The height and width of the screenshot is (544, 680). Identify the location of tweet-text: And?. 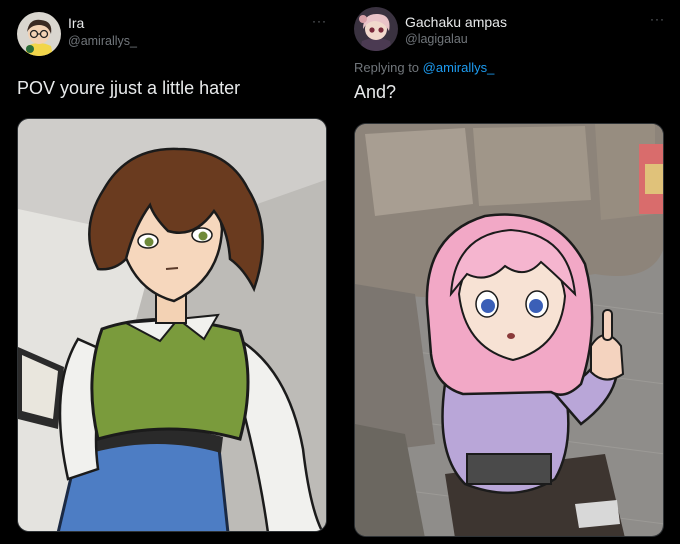
(375, 92).